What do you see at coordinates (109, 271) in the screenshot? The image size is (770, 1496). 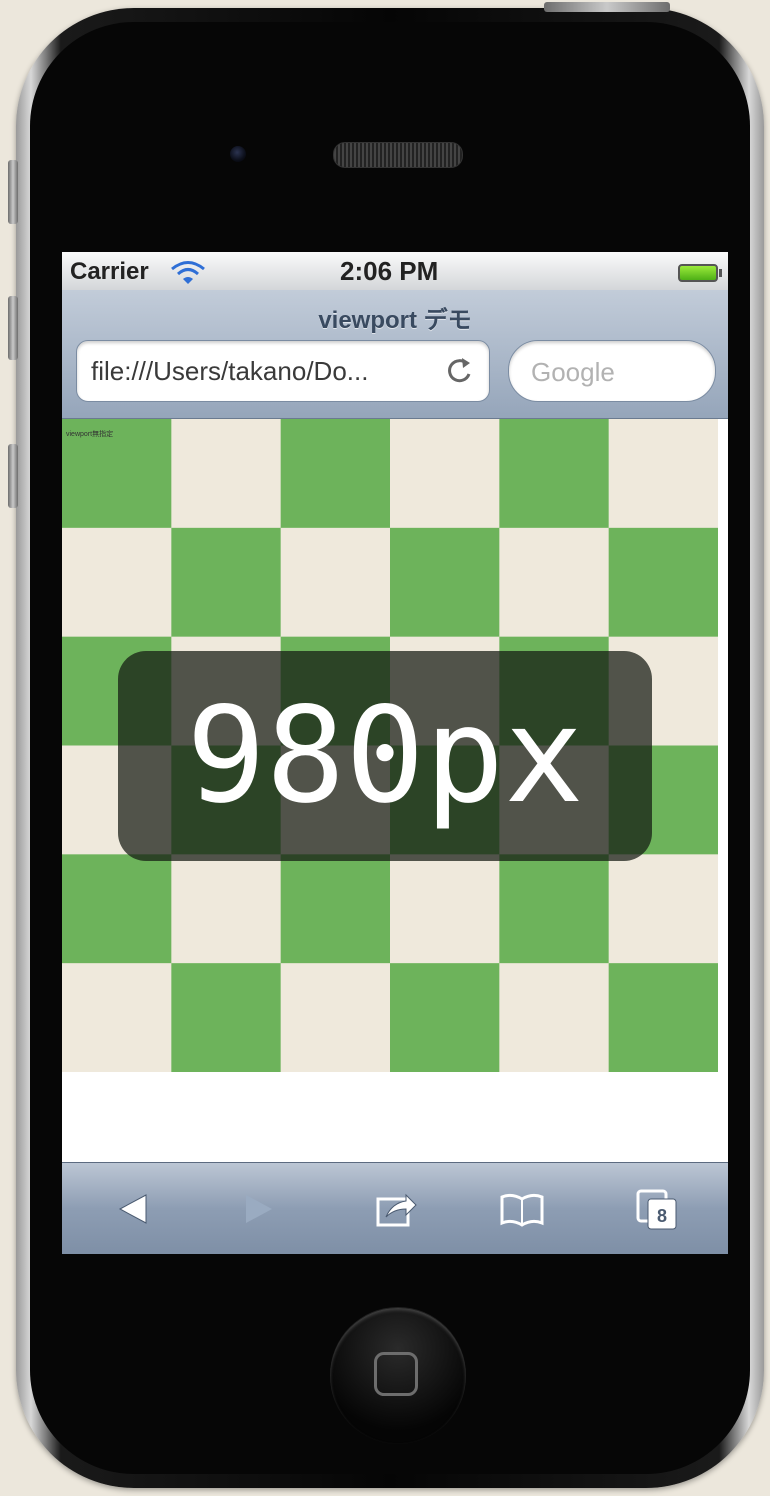 I see `carrier-label: Carrier` at bounding box center [109, 271].